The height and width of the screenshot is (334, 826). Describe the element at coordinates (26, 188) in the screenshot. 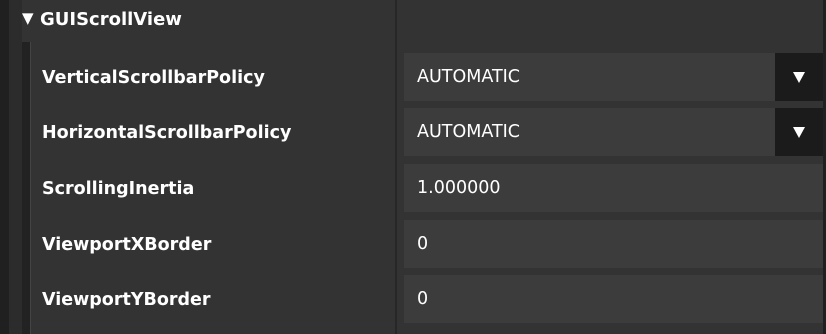

I see `indent-guide` at that location.